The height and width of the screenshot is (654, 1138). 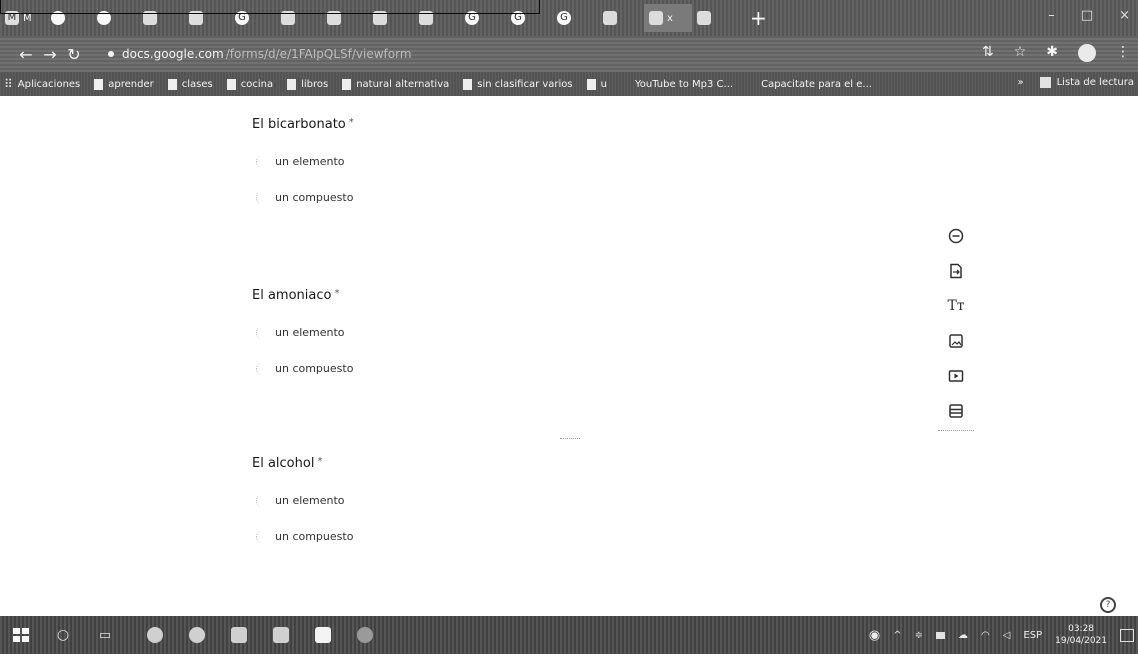 I want to click on profile-avatar, so click(x=1087, y=53).